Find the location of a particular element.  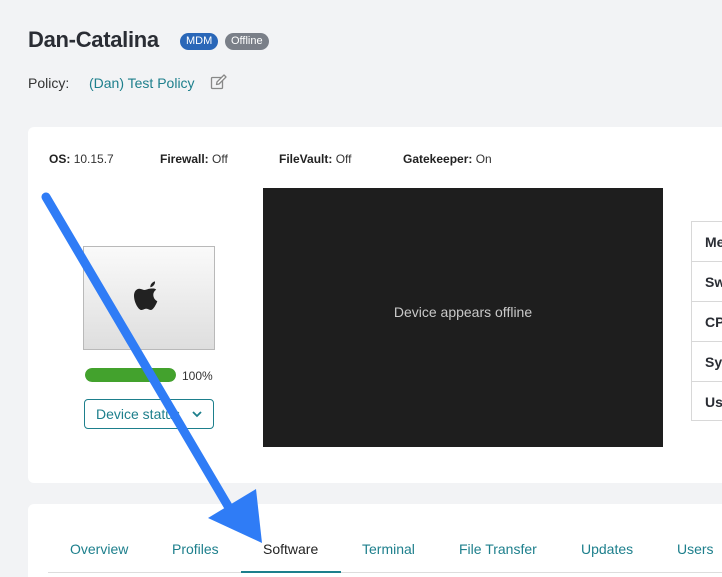

tab-file-transfer: File Transfer is located at coordinates (498, 549).